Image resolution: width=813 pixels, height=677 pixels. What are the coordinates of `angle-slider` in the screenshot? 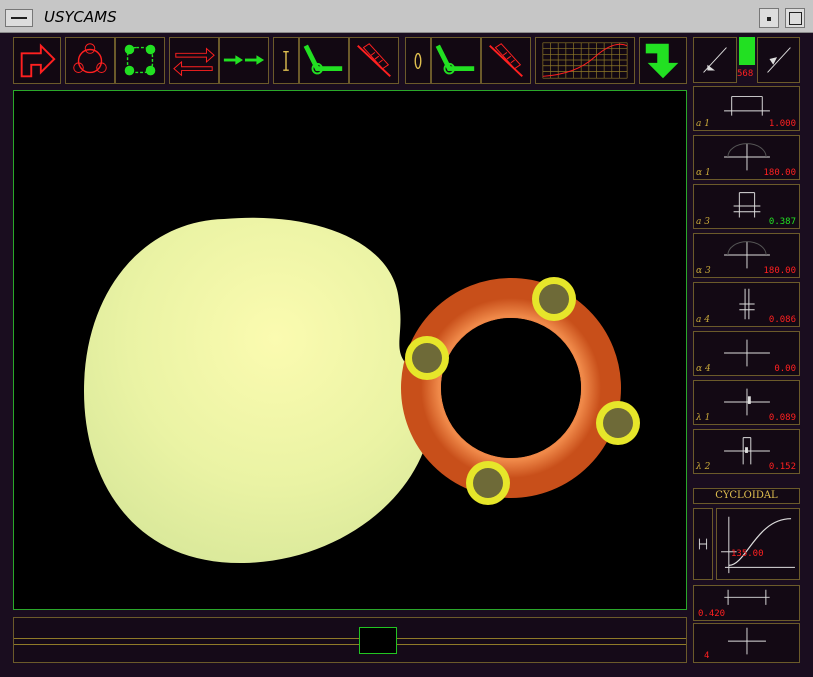 It's located at (350, 640).